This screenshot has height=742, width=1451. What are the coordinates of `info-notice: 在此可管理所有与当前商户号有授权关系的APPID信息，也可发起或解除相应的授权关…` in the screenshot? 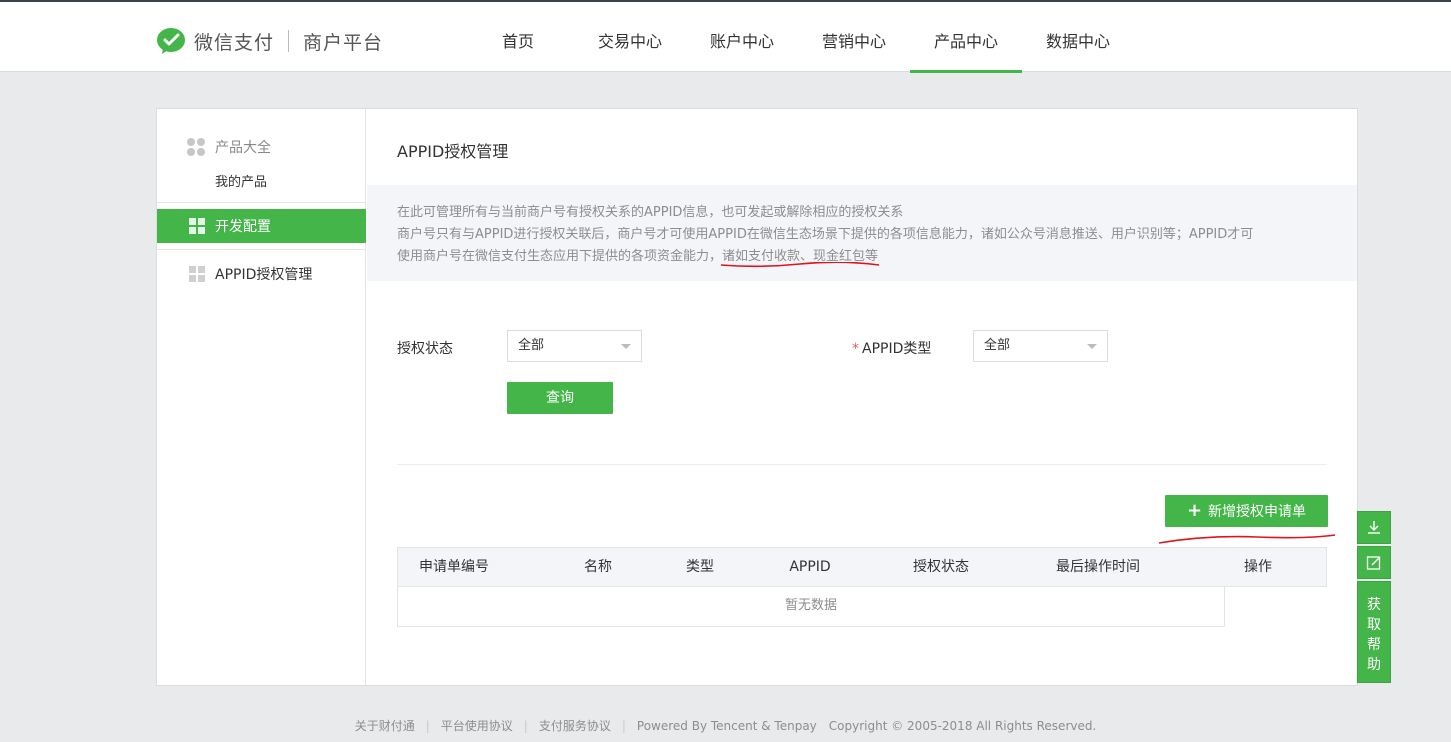 It's located at (862, 233).